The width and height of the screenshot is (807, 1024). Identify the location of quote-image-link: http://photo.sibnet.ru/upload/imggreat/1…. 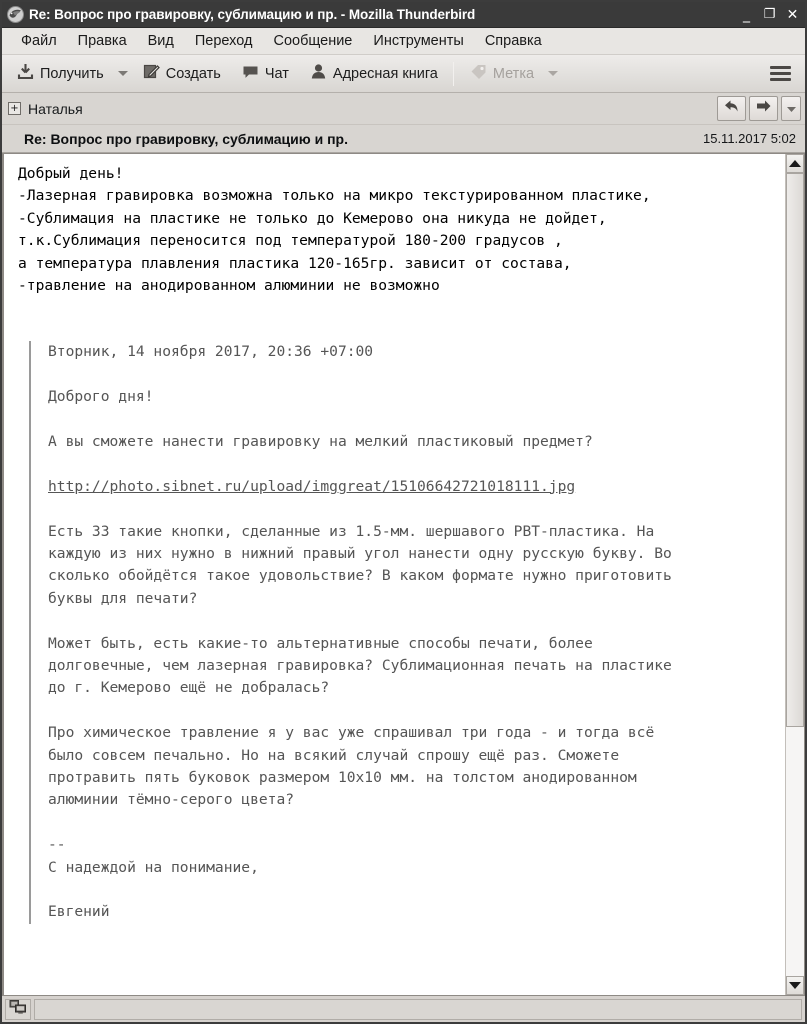
(311, 486).